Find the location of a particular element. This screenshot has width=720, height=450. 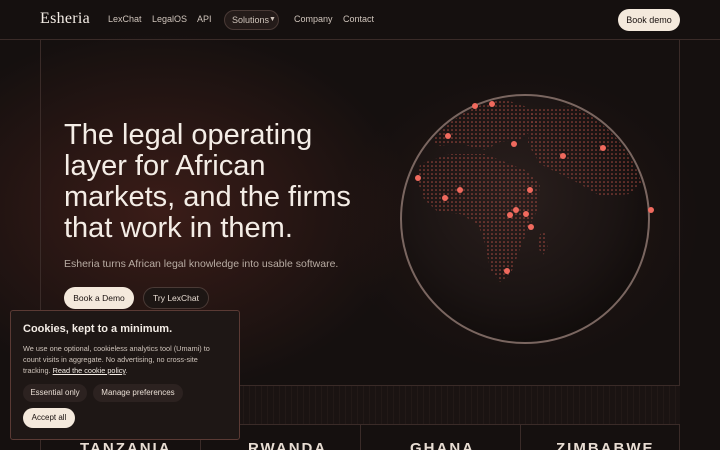

country-label-rwanda: RWANDA is located at coordinates (288, 445).